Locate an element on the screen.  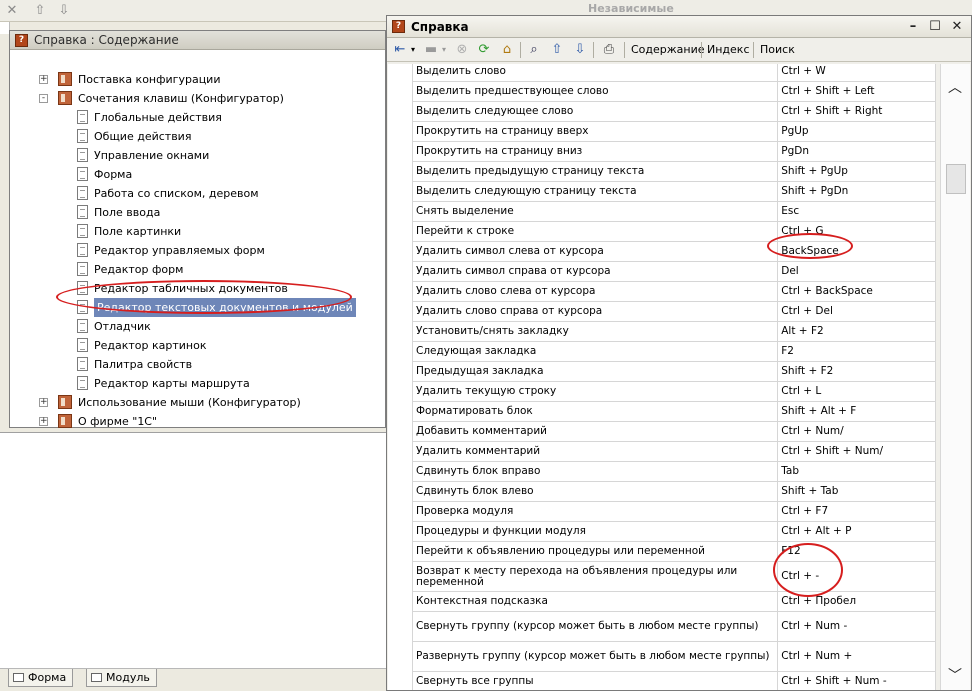
shortcut-cell: Ctrl + W is located at coordinates (856, 73).